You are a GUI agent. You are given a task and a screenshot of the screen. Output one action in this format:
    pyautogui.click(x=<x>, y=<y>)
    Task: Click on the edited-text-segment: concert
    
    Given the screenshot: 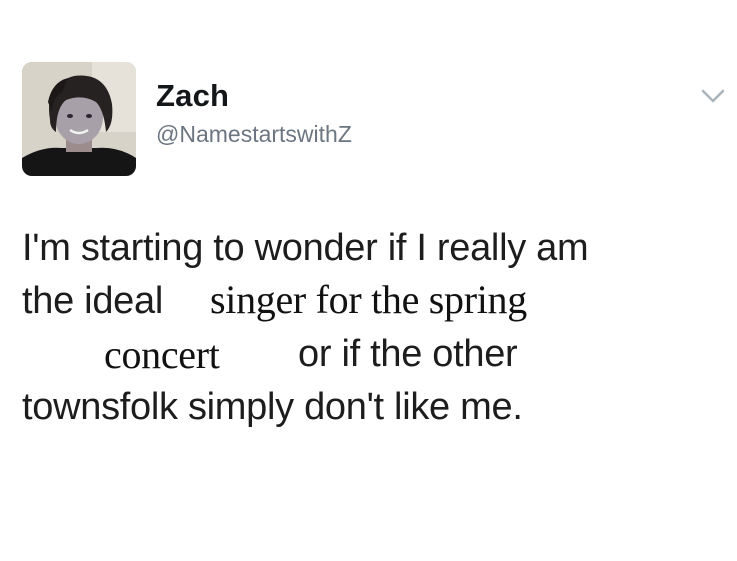 What is the action you would take?
    pyautogui.click(x=162, y=354)
    